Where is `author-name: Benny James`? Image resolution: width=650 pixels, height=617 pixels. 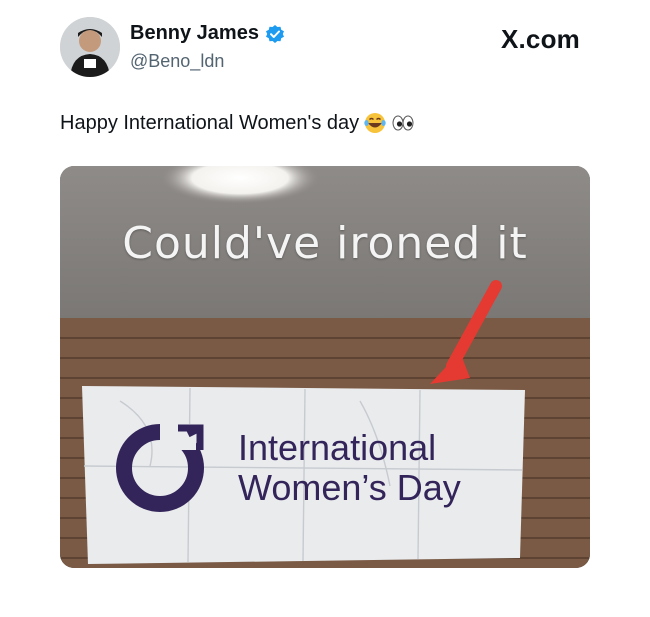 author-name: Benny James is located at coordinates (194, 33).